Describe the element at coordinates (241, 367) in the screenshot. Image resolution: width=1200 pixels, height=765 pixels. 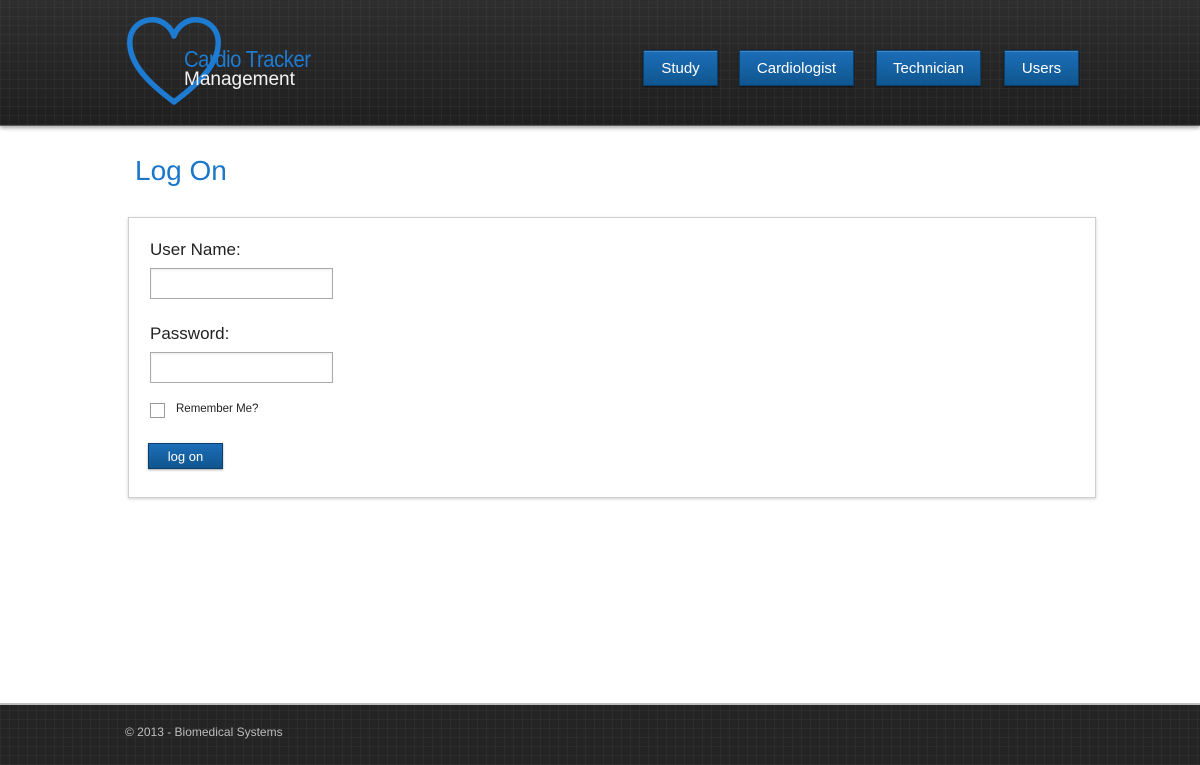
I see `password-input` at that location.